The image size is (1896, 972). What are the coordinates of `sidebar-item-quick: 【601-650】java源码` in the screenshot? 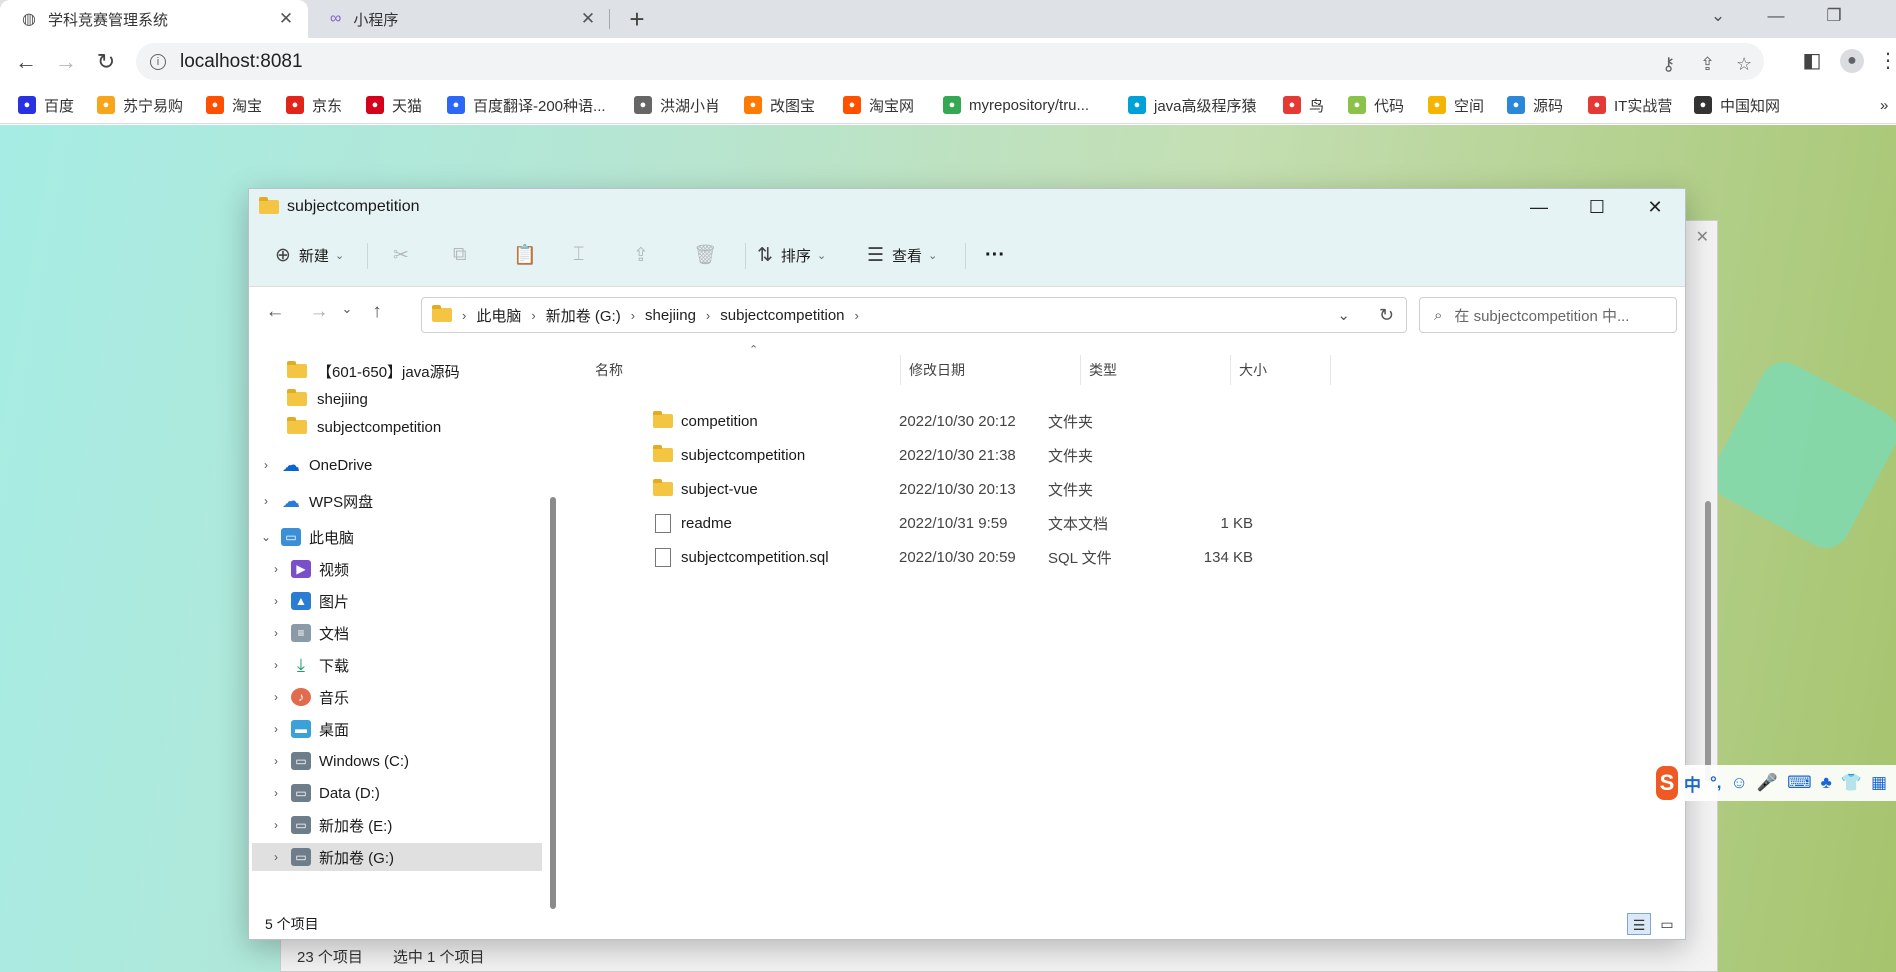 It's located at (373, 371).